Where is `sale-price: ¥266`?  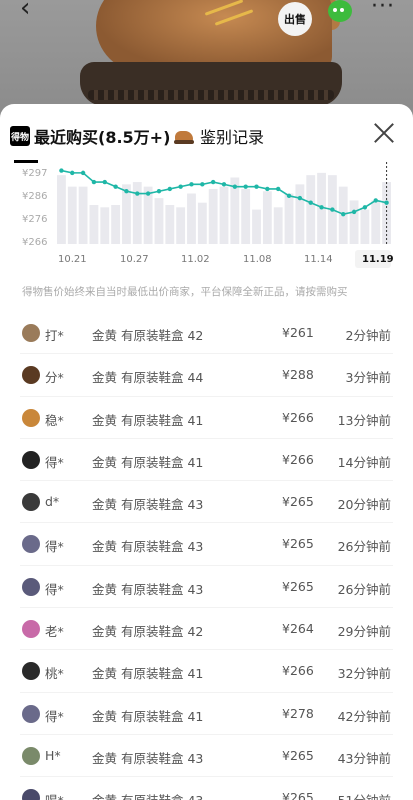
sale-price: ¥266 is located at coordinates (298, 459).